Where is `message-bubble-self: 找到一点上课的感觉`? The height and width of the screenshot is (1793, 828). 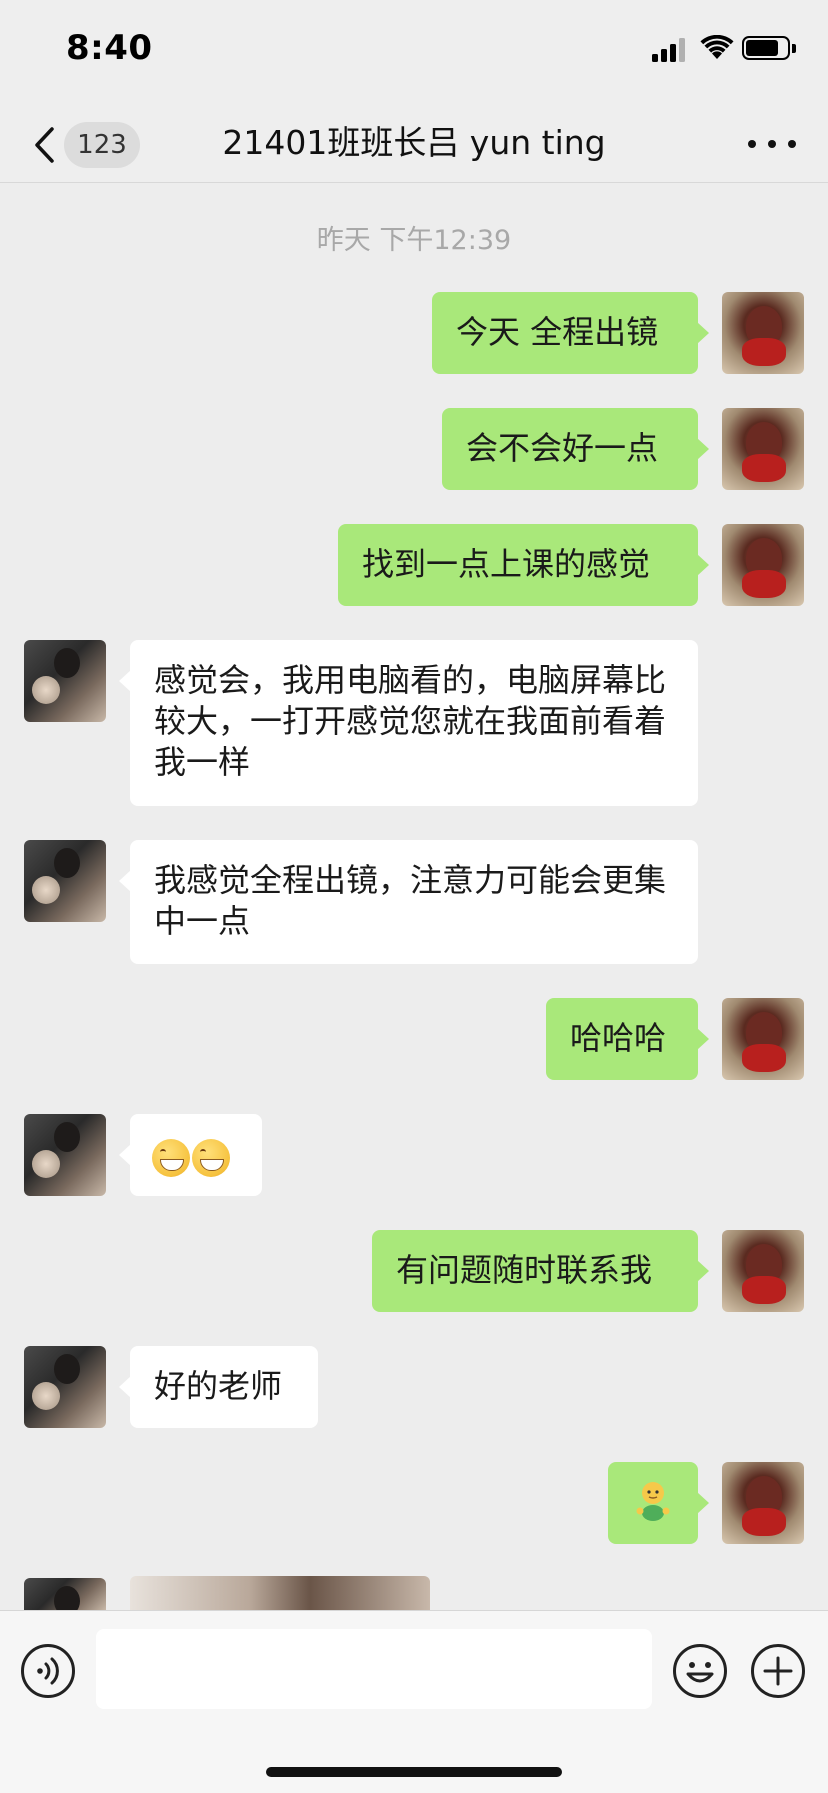
message-bubble-self: 找到一点上课的感觉 is located at coordinates (523, 565).